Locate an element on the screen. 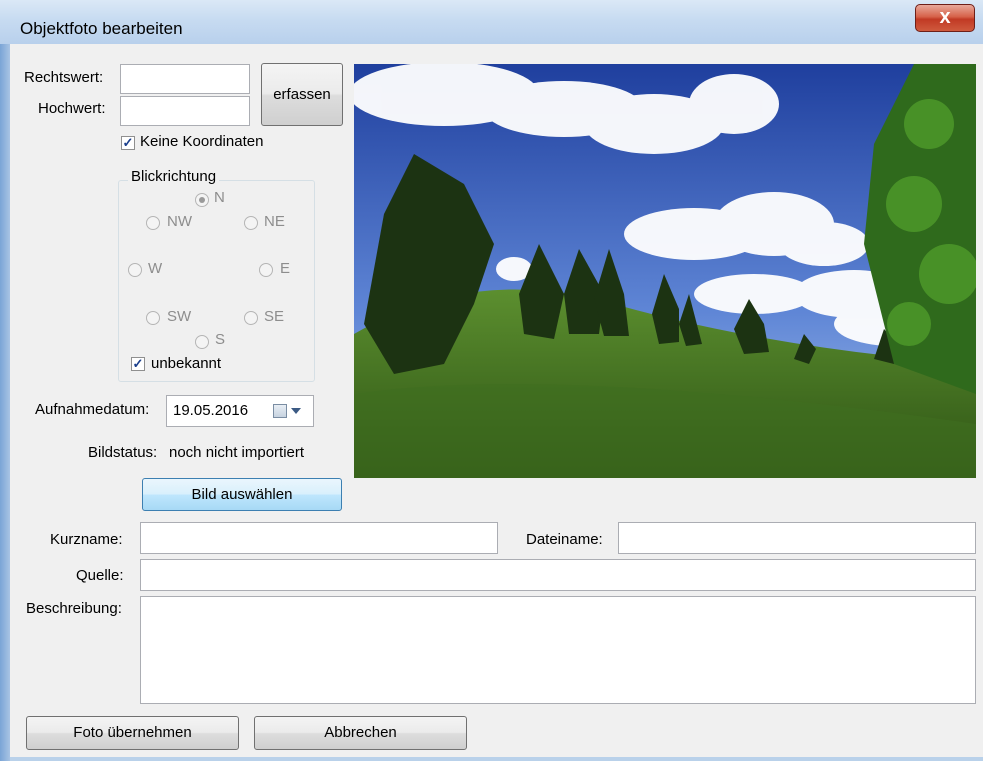  bild-auswaehlen-button: Bild auswählen is located at coordinates (242, 494).